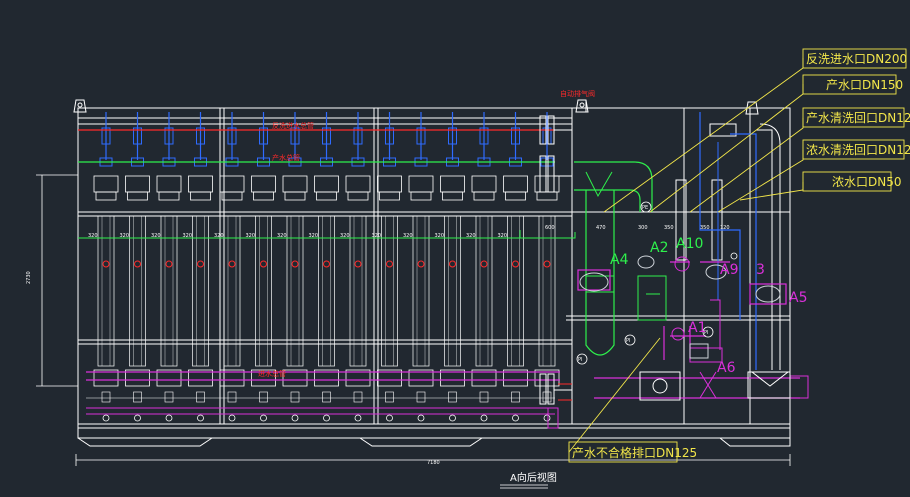 The width and height of the screenshot is (910, 497). I want to click on callout-product-water: 产水口DN150, so click(864, 85).